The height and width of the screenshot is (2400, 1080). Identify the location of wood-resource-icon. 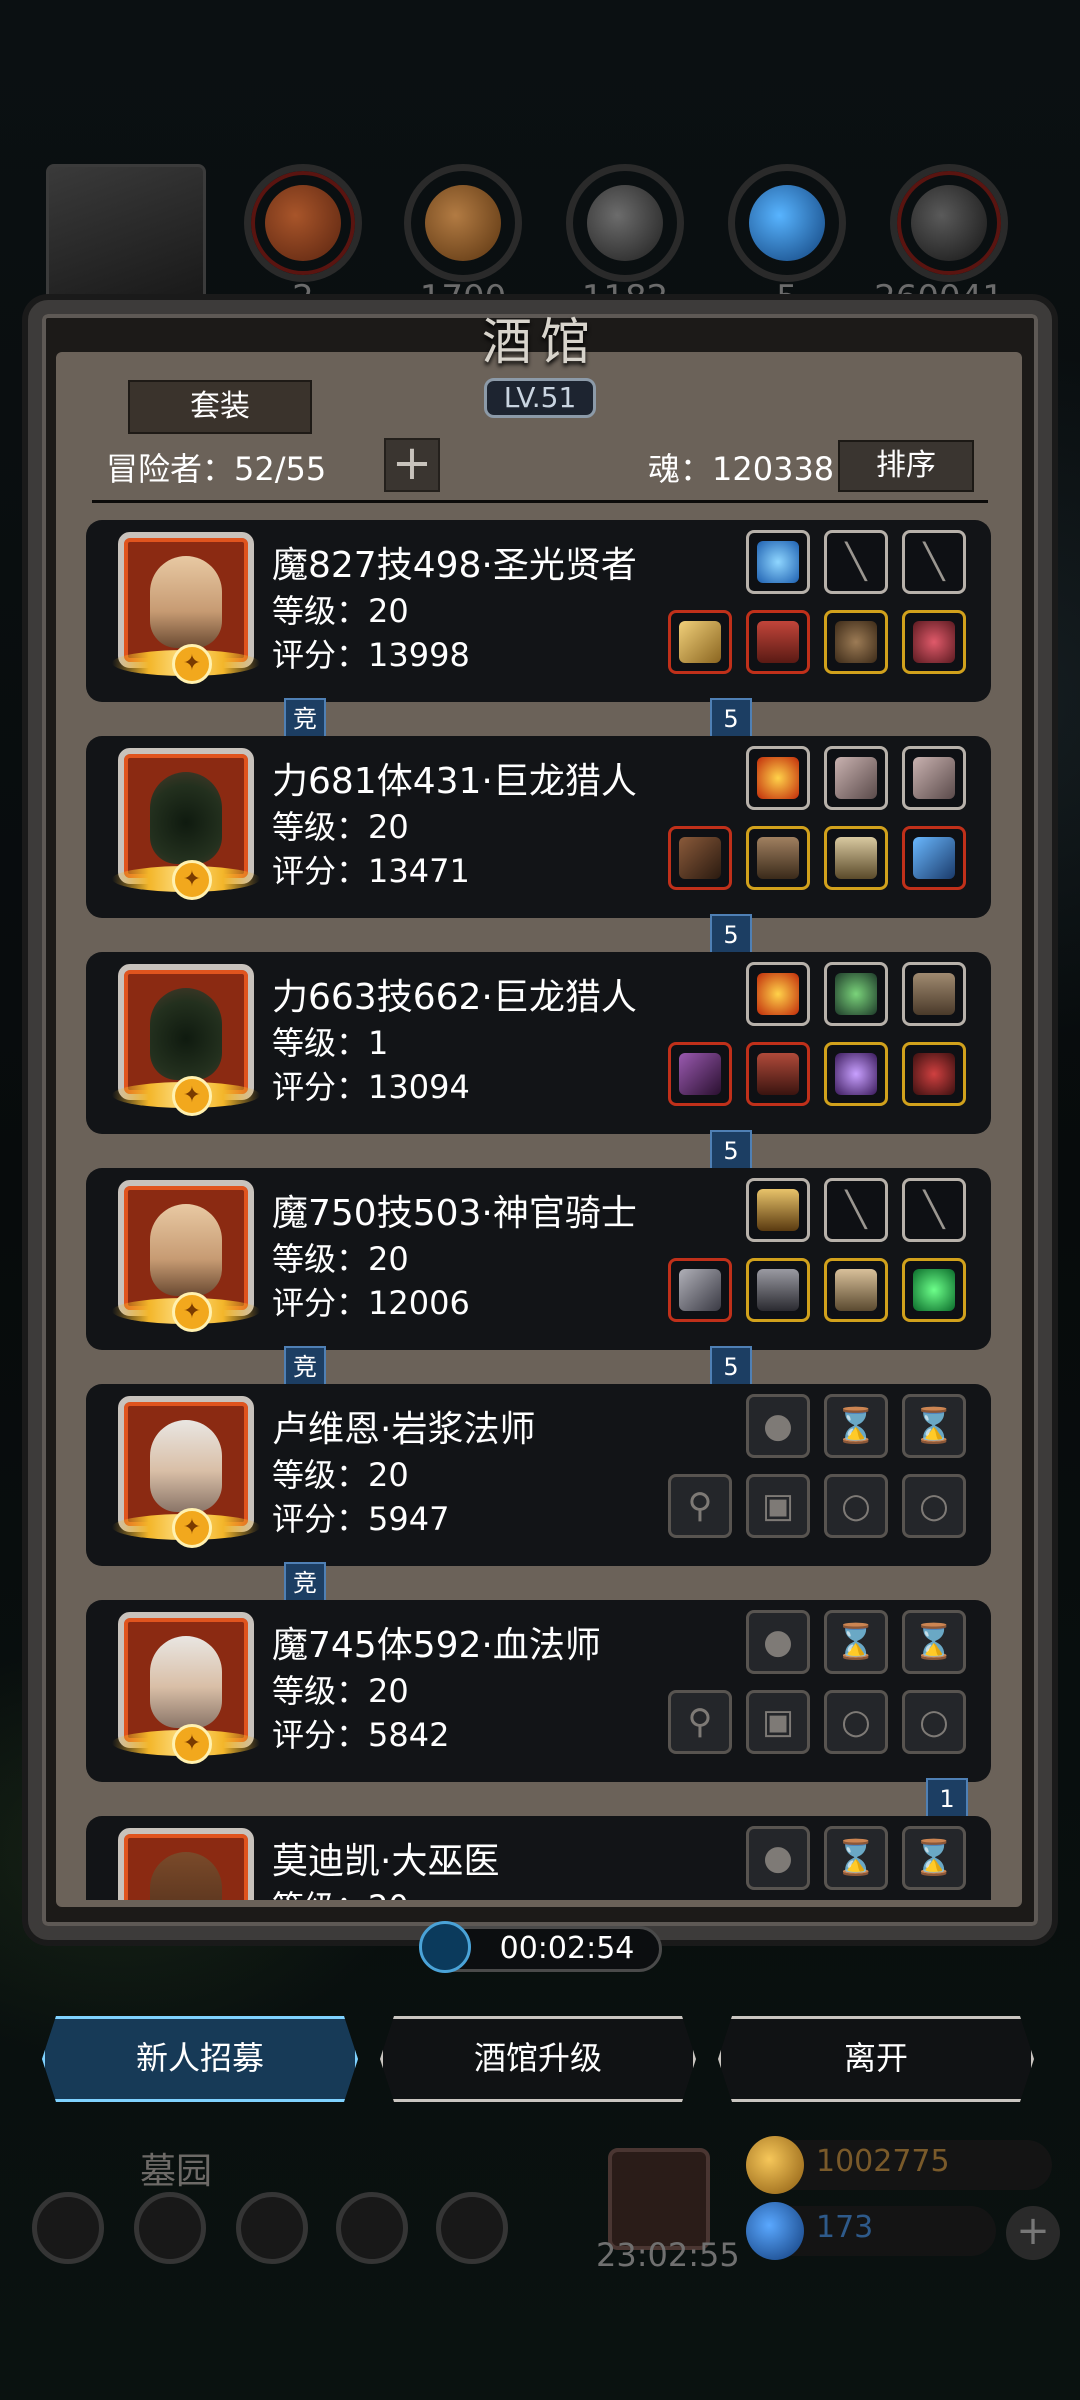
(463, 223).